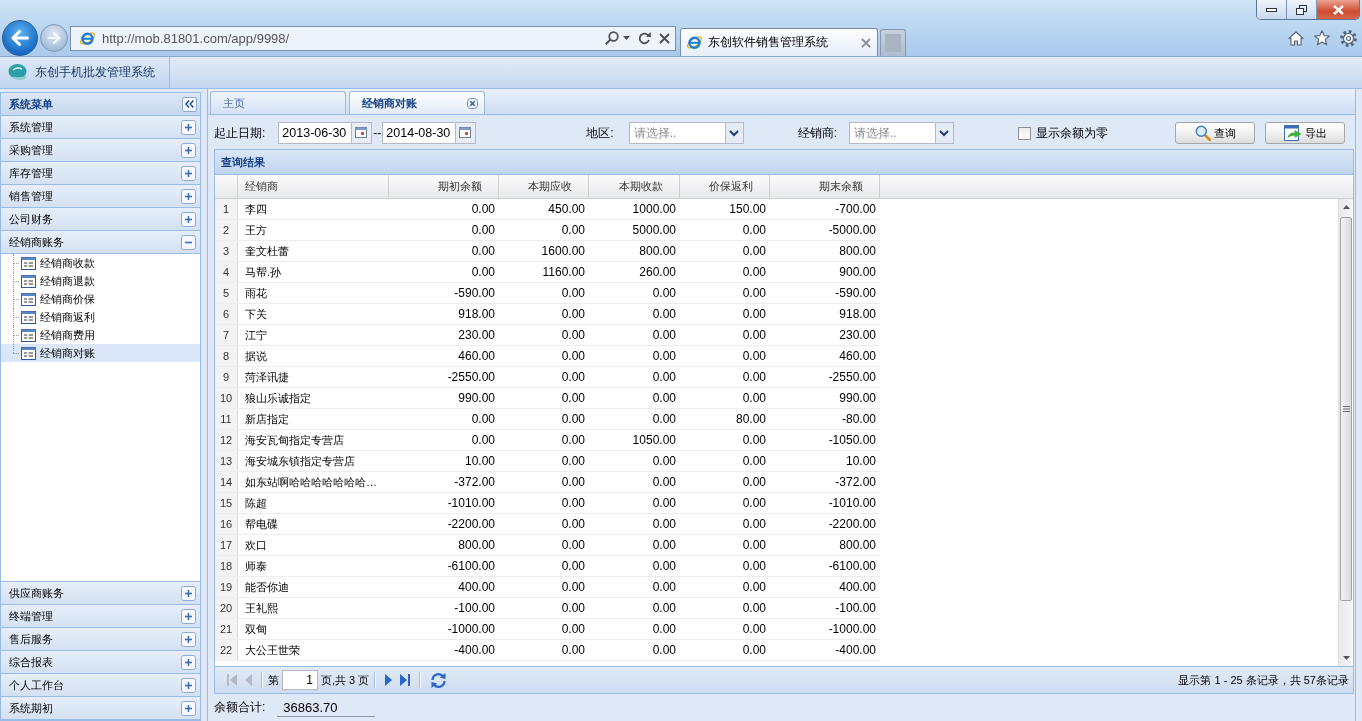 Image resolution: width=1362 pixels, height=721 pixels. I want to click on minus-box-icon, so click(188, 242).